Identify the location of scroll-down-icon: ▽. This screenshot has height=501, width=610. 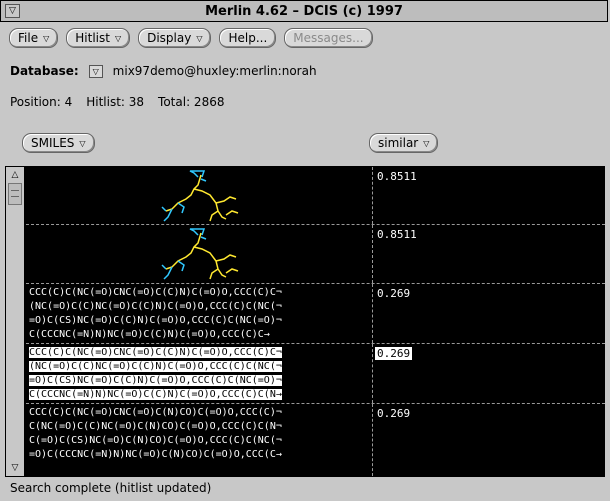
(15, 468).